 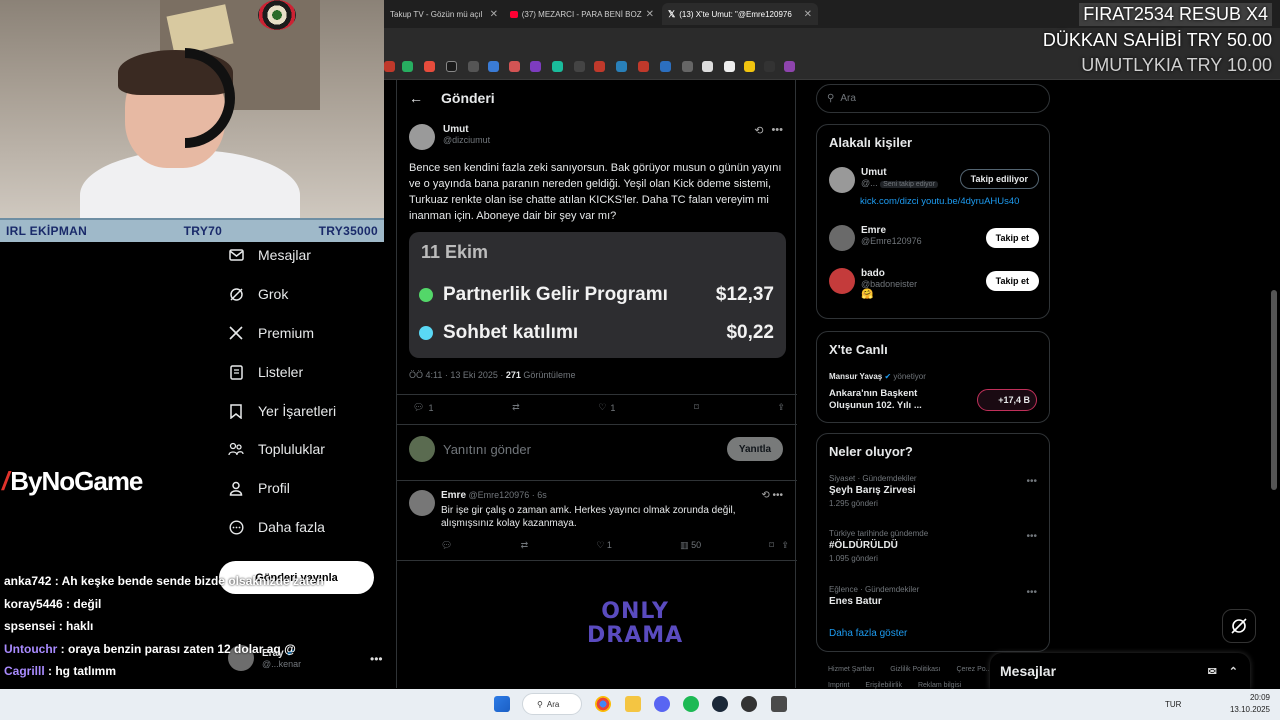 What do you see at coordinates (939, 201) in the screenshot?
I see `bio-link: kick.com/dizci youtu.be/4dyruAHUs40` at bounding box center [939, 201].